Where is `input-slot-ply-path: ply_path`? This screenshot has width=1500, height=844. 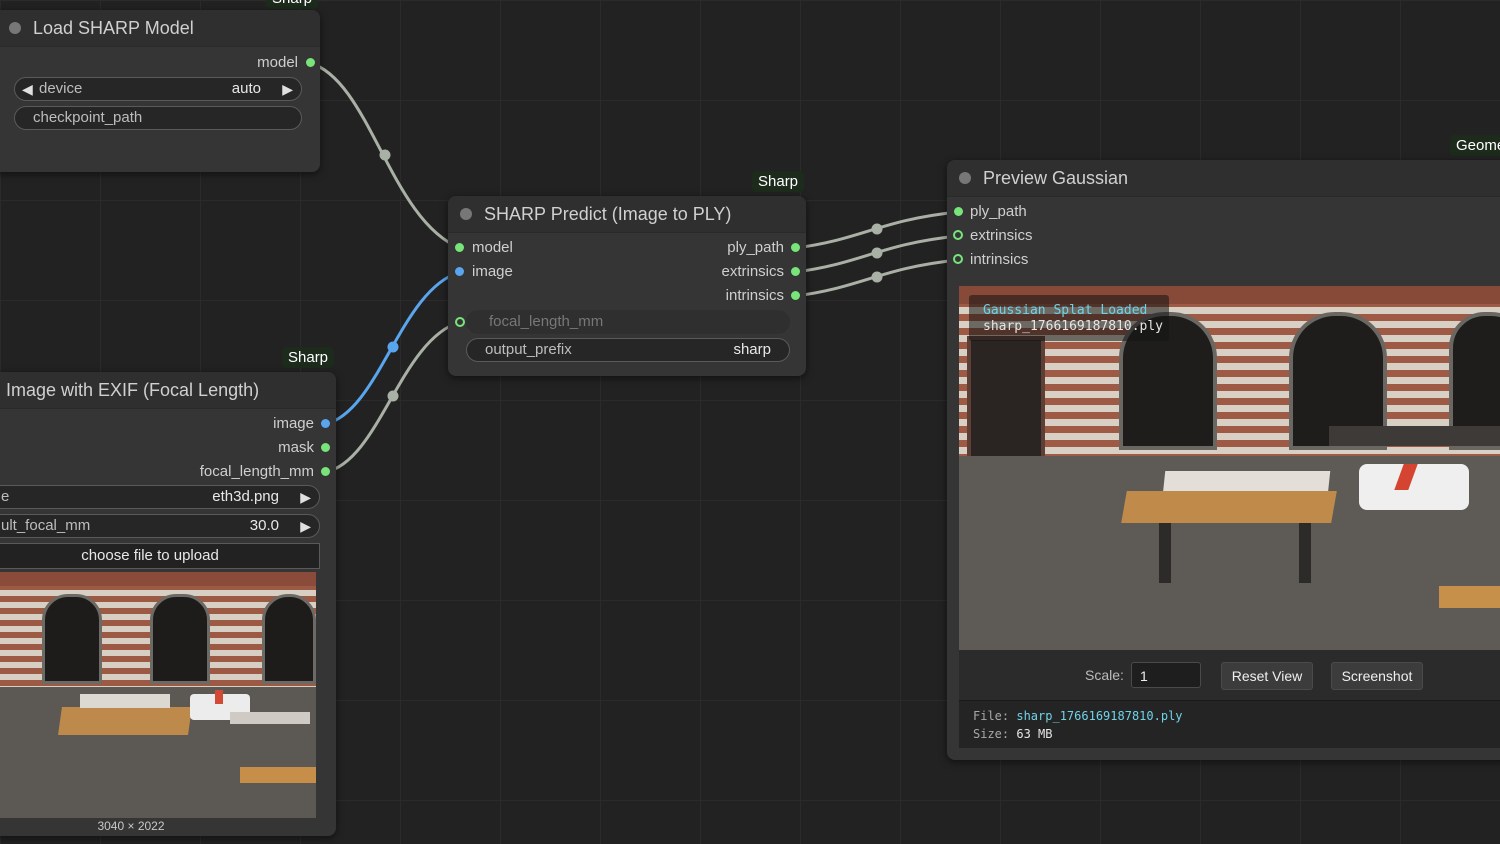 input-slot-ply-path: ply_path is located at coordinates (998, 212).